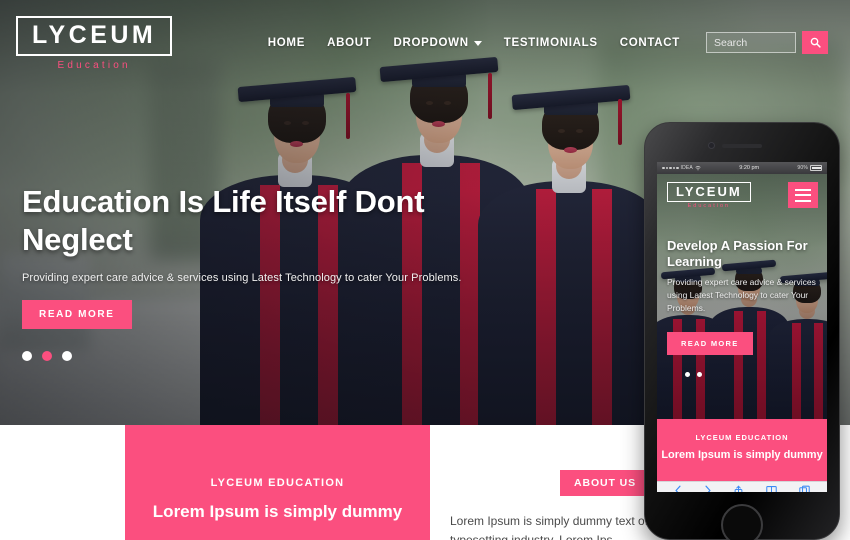  I want to click on signal-strength-icon, so click(670, 168).